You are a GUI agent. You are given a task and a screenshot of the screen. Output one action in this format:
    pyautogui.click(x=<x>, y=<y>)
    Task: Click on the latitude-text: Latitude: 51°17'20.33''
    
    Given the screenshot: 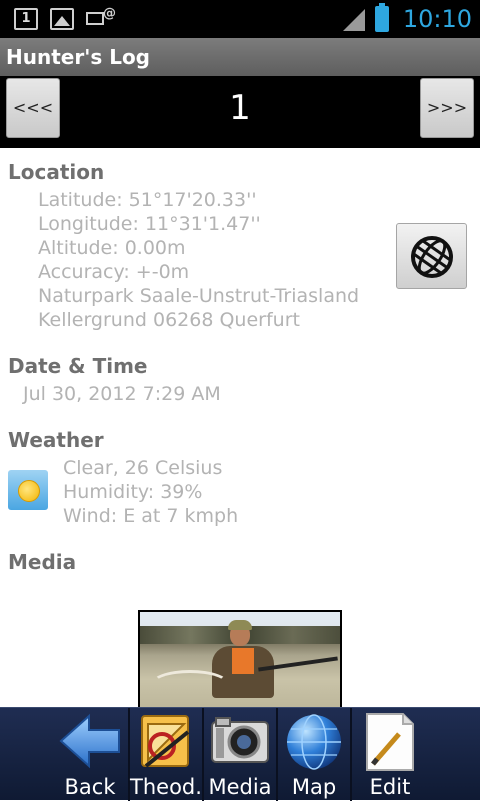 What is the action you would take?
    pyautogui.click(x=147, y=200)
    